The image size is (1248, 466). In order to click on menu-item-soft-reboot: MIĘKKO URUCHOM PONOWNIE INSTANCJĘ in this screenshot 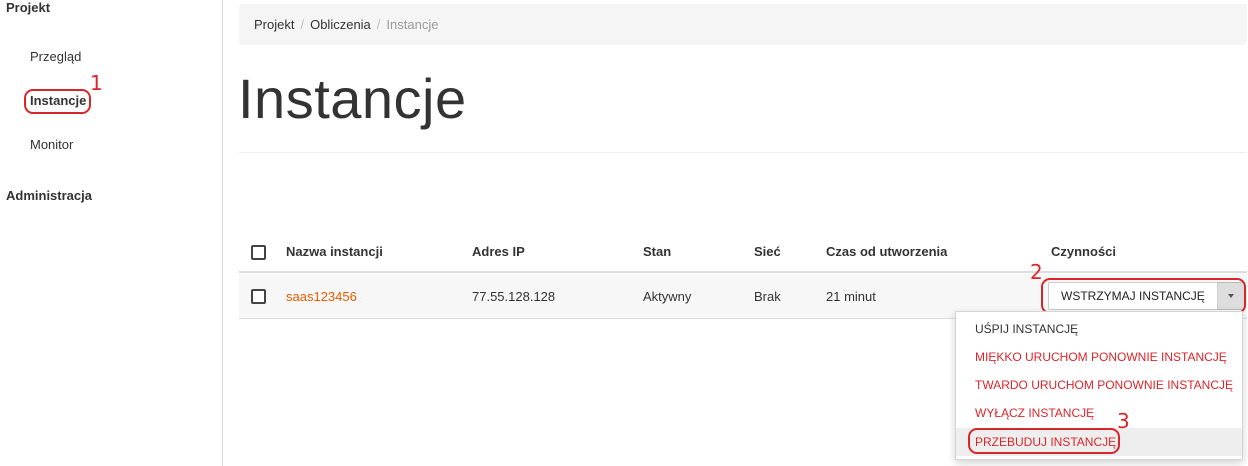, I will do `click(1099, 357)`.